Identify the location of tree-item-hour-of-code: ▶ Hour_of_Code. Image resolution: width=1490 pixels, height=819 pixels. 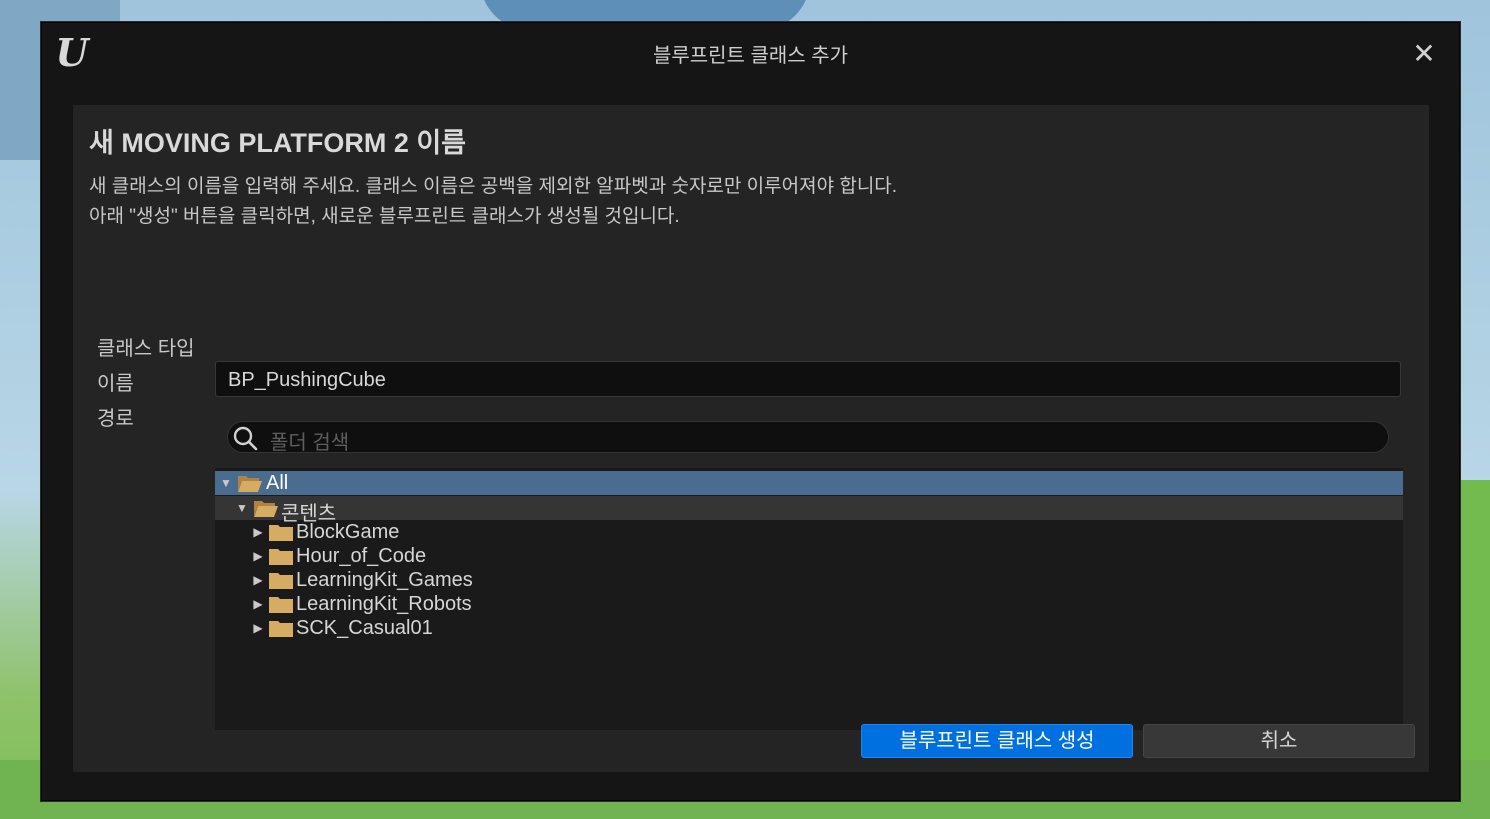
(809, 556).